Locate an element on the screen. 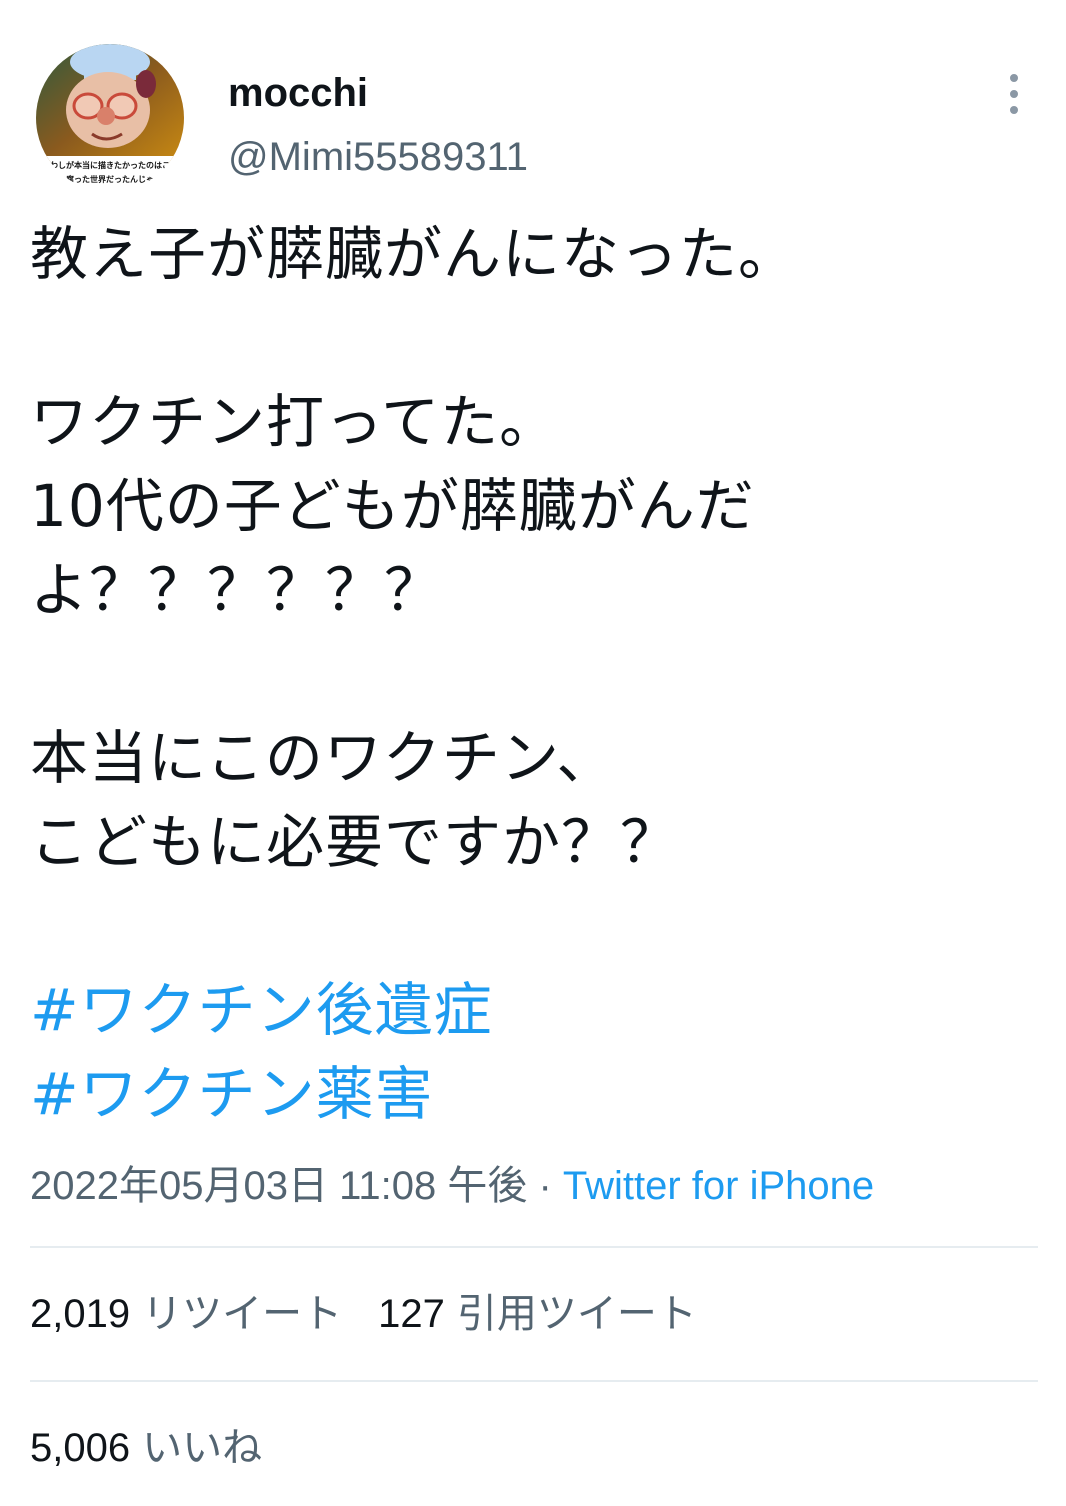 This screenshot has width=1066, height=1506. avatar: わしが本当に描きたかったのはこ の腐った世界だったんじゃよ is located at coordinates (110, 118).